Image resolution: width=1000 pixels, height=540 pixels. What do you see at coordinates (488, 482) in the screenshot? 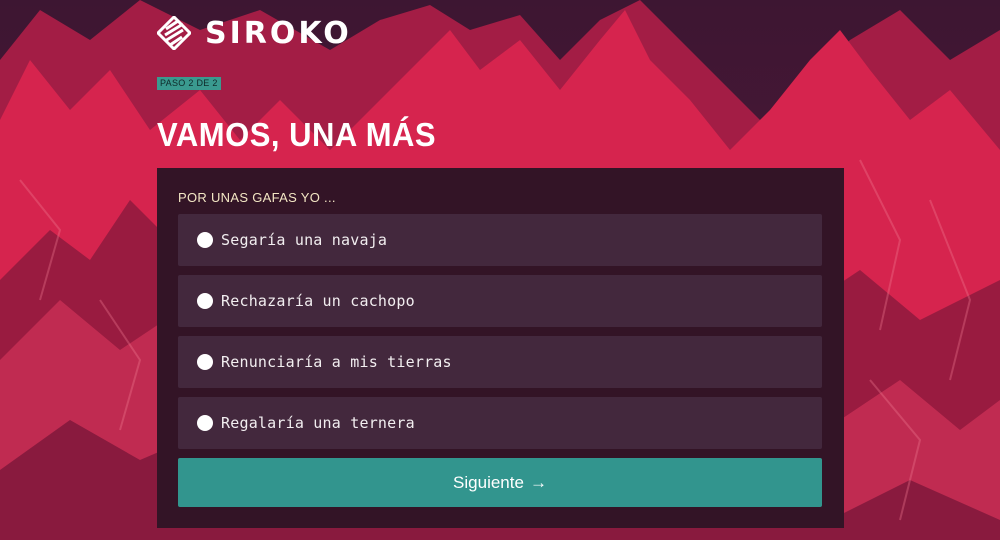
I see `next-button-label: Siguiente` at bounding box center [488, 482].